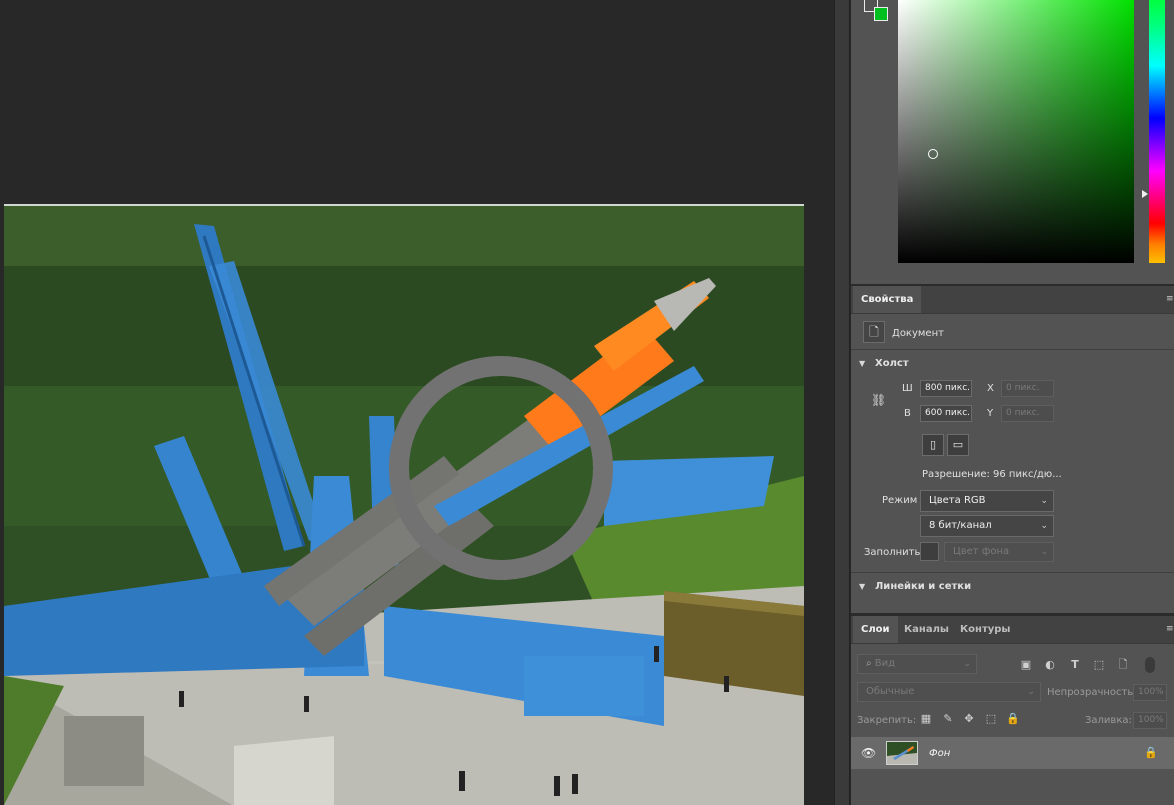 This screenshot has width=1174, height=805. Describe the element at coordinates (1013, 719) in the screenshot. I see `lock-all-icon: 🔒` at that location.